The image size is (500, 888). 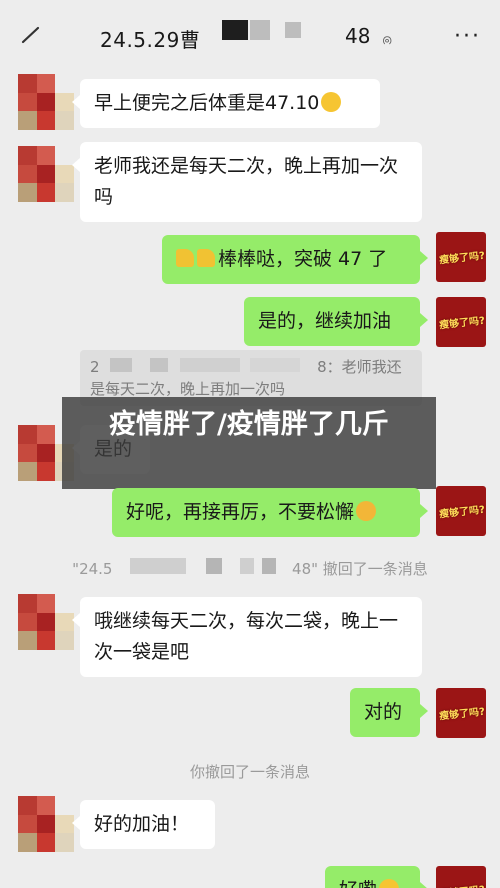 I want to click on message-bubble-incoming: 老师我还是每天二次，晚上再加一次吗, so click(x=247, y=182).